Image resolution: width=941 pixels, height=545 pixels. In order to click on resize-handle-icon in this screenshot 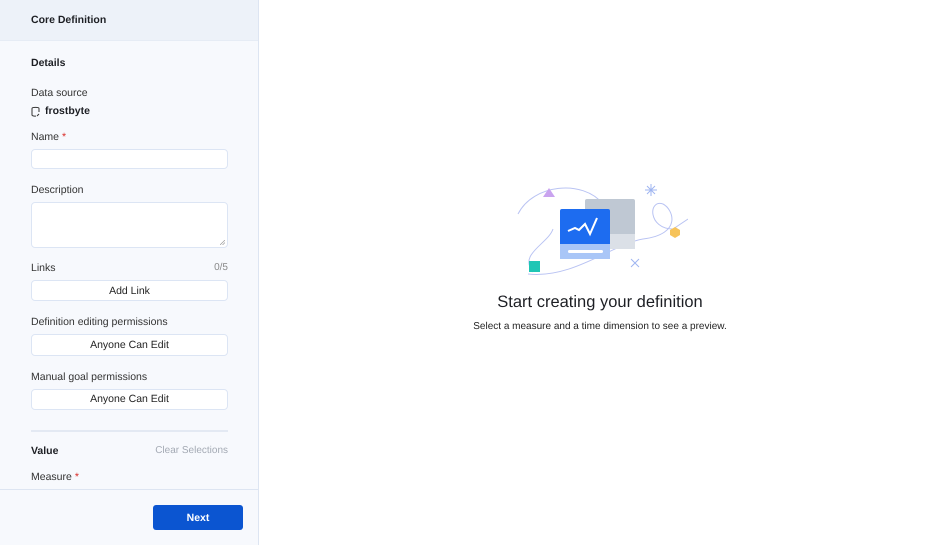, I will do `click(222, 242)`.